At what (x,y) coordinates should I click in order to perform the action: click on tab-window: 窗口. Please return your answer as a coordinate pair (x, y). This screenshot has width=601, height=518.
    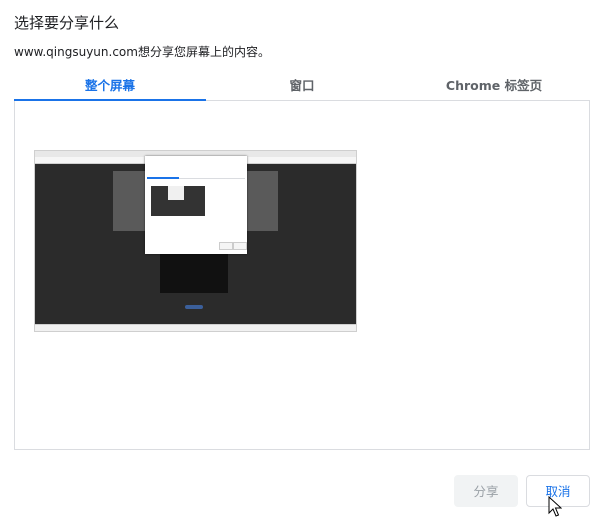
    Looking at the image, I should click on (302, 86).